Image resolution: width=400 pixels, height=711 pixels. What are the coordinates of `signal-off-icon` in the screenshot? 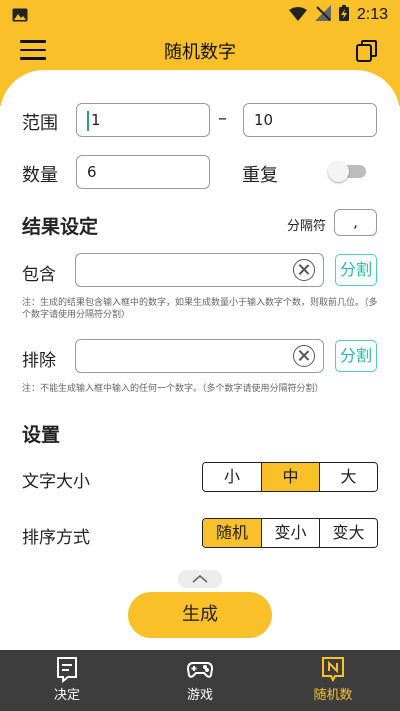 It's located at (322, 15).